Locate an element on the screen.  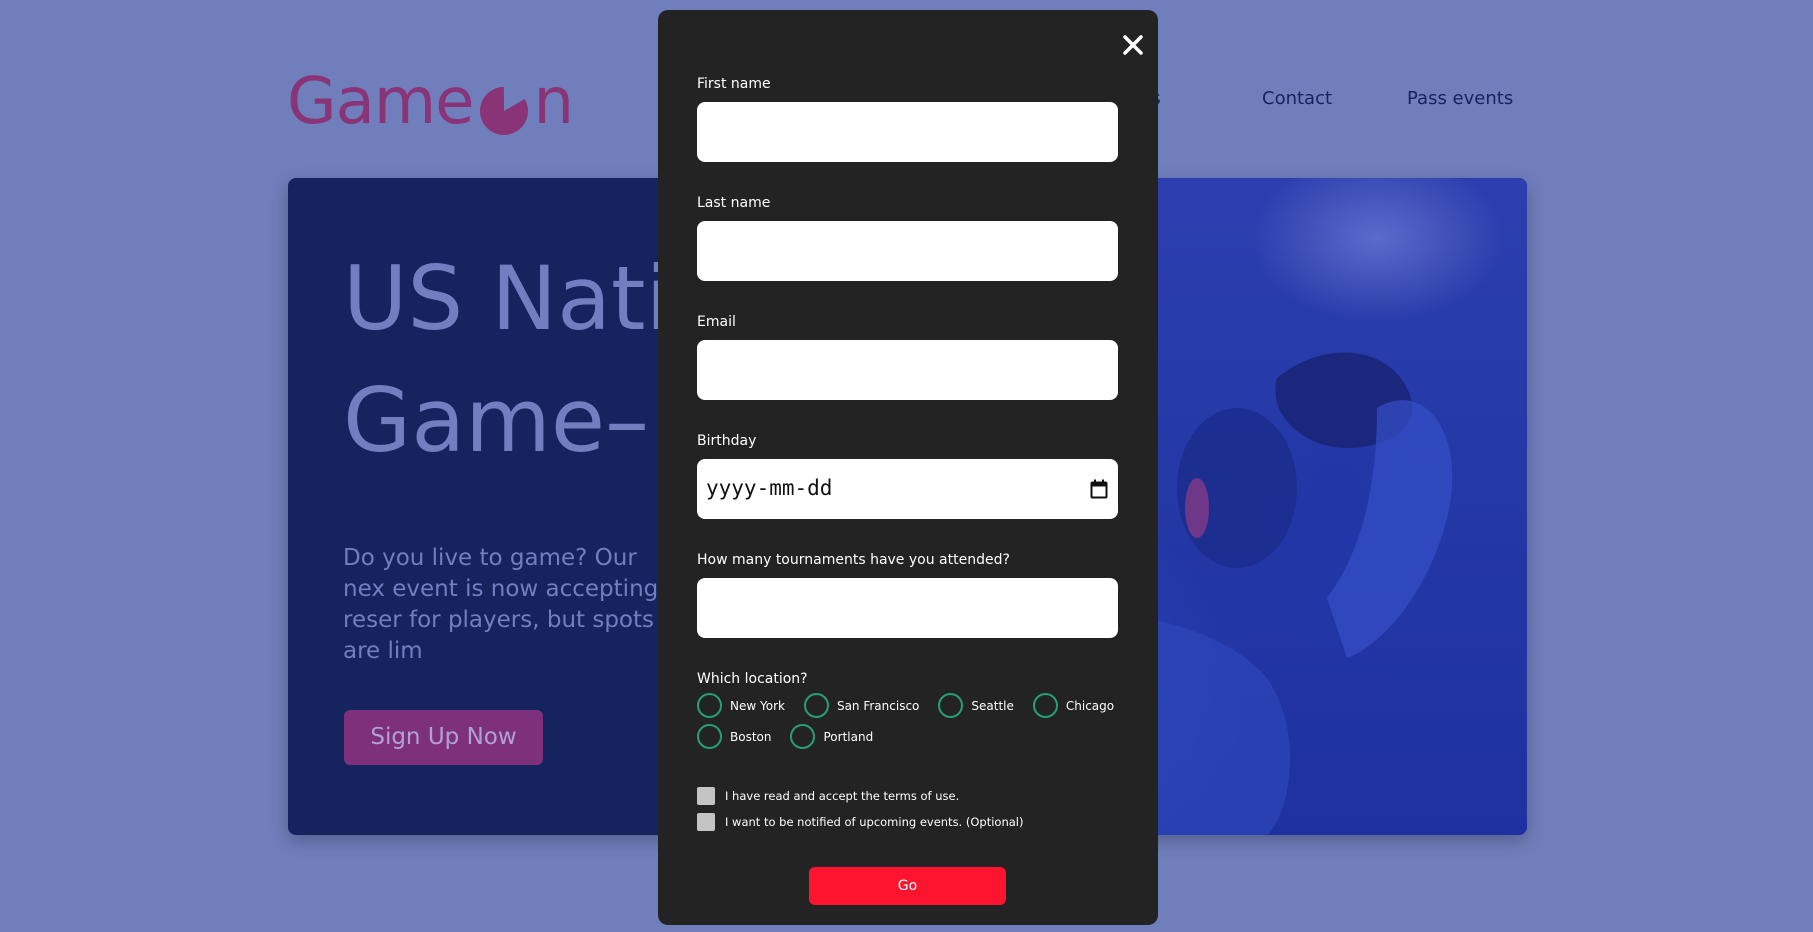
terms-checkbox: I have read and accept the terms of use. is located at coordinates (828, 796).